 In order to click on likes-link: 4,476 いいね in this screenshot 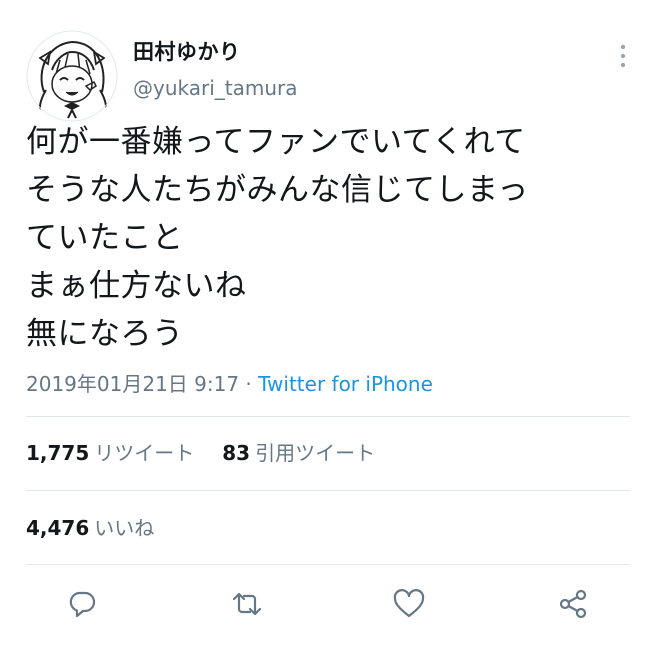, I will do `click(90, 526)`.